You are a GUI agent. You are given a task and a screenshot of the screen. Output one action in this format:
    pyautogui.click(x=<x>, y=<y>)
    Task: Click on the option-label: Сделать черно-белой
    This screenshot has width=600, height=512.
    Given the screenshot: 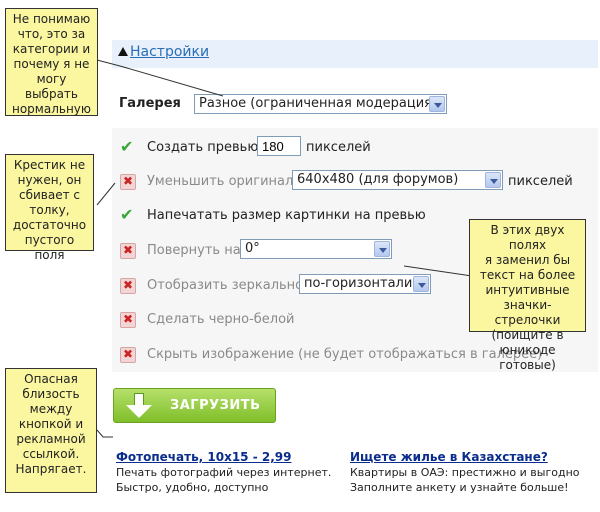 What is the action you would take?
    pyautogui.click(x=221, y=319)
    